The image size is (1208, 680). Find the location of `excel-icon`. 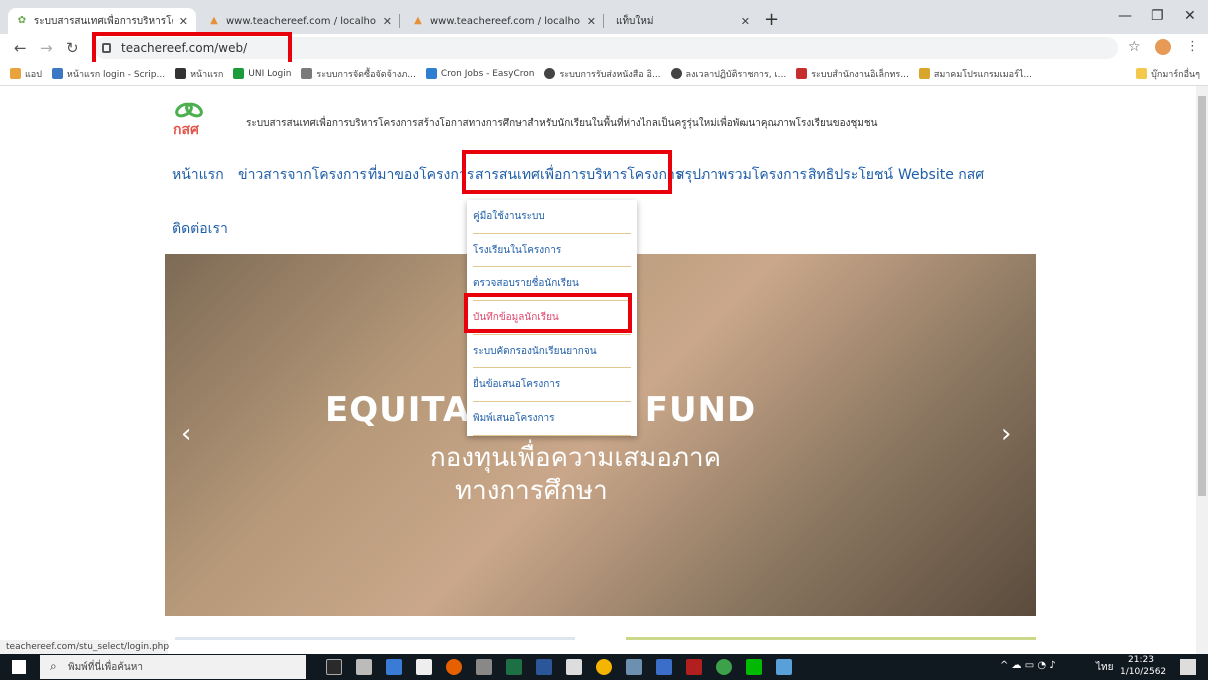

excel-icon is located at coordinates (514, 667).